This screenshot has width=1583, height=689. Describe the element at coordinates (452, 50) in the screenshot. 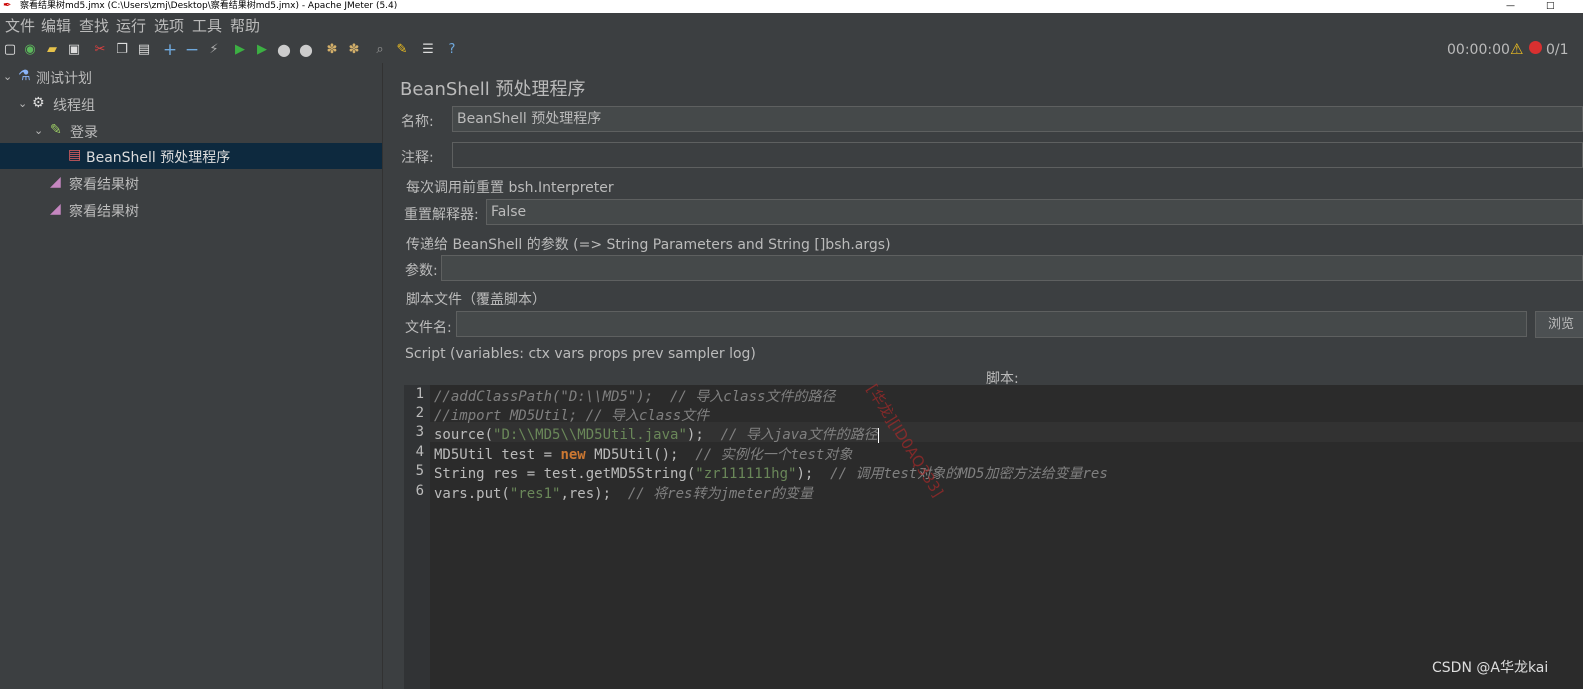

I see `help-icon: ?` at that location.